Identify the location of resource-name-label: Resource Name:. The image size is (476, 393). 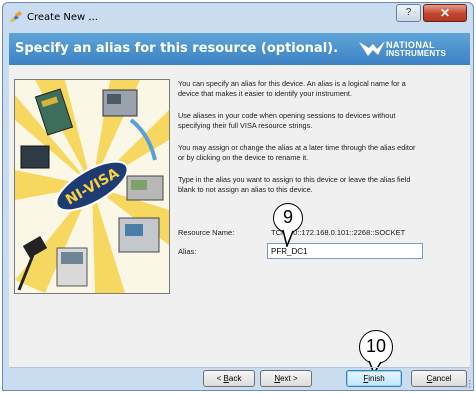
(206, 232).